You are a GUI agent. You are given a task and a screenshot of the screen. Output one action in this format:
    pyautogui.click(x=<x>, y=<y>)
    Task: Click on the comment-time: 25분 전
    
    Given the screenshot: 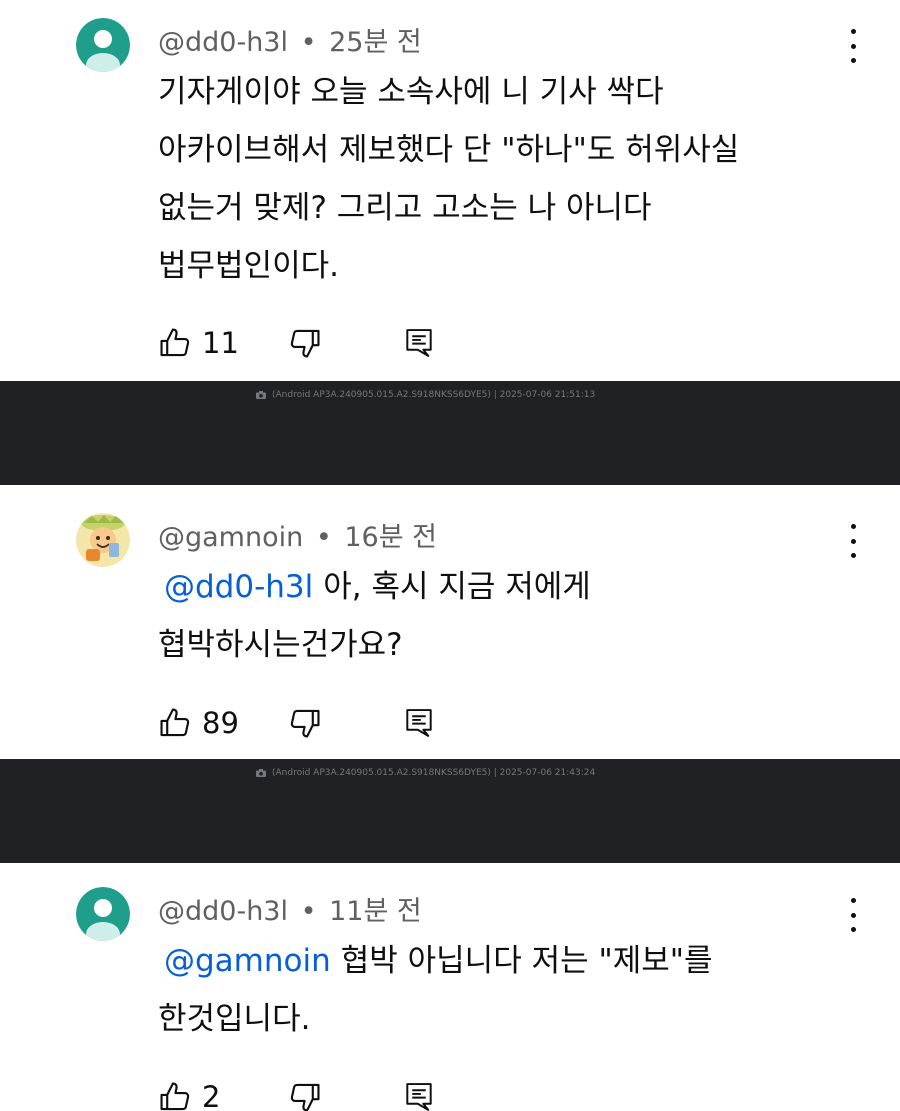 What is the action you would take?
    pyautogui.click(x=375, y=42)
    